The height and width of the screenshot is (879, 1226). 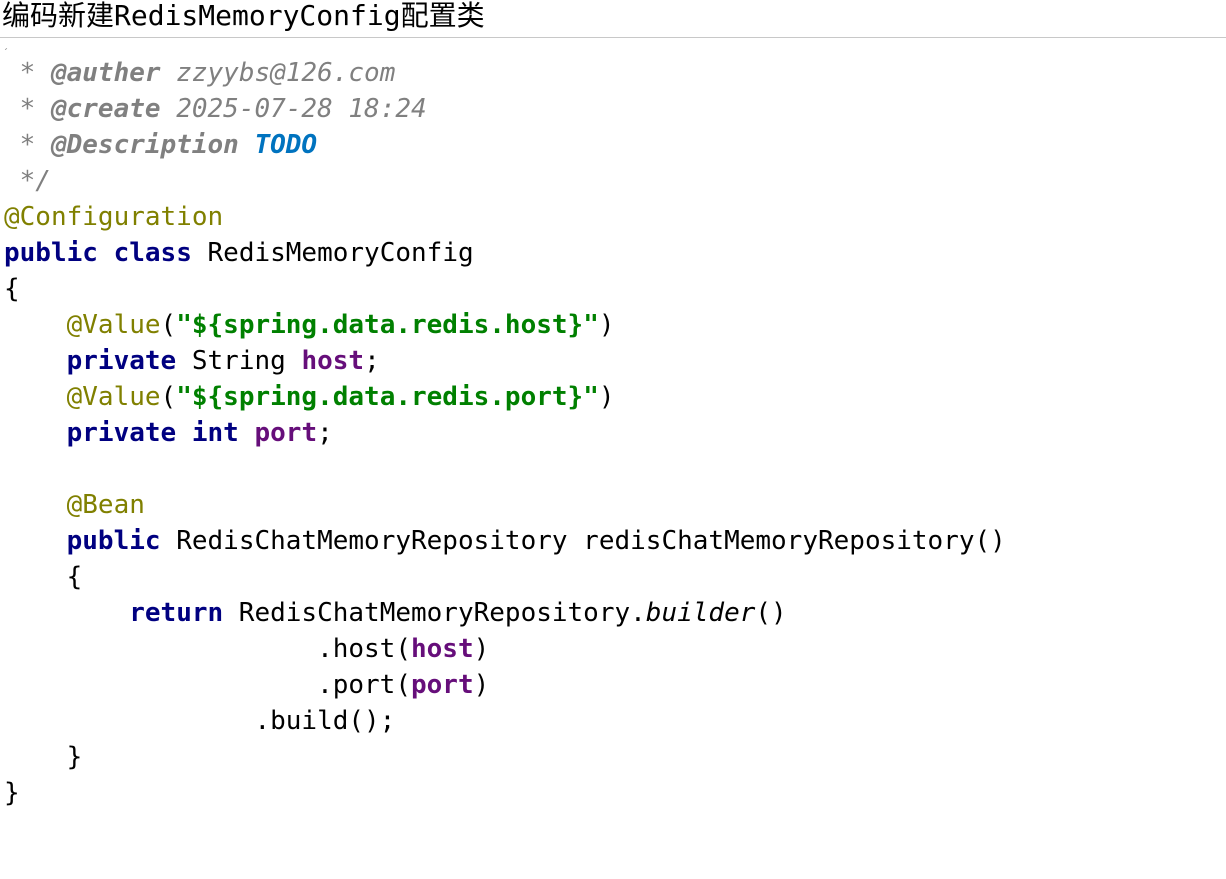 I want to click on code-line: @Configuration, so click(x=505, y=217).